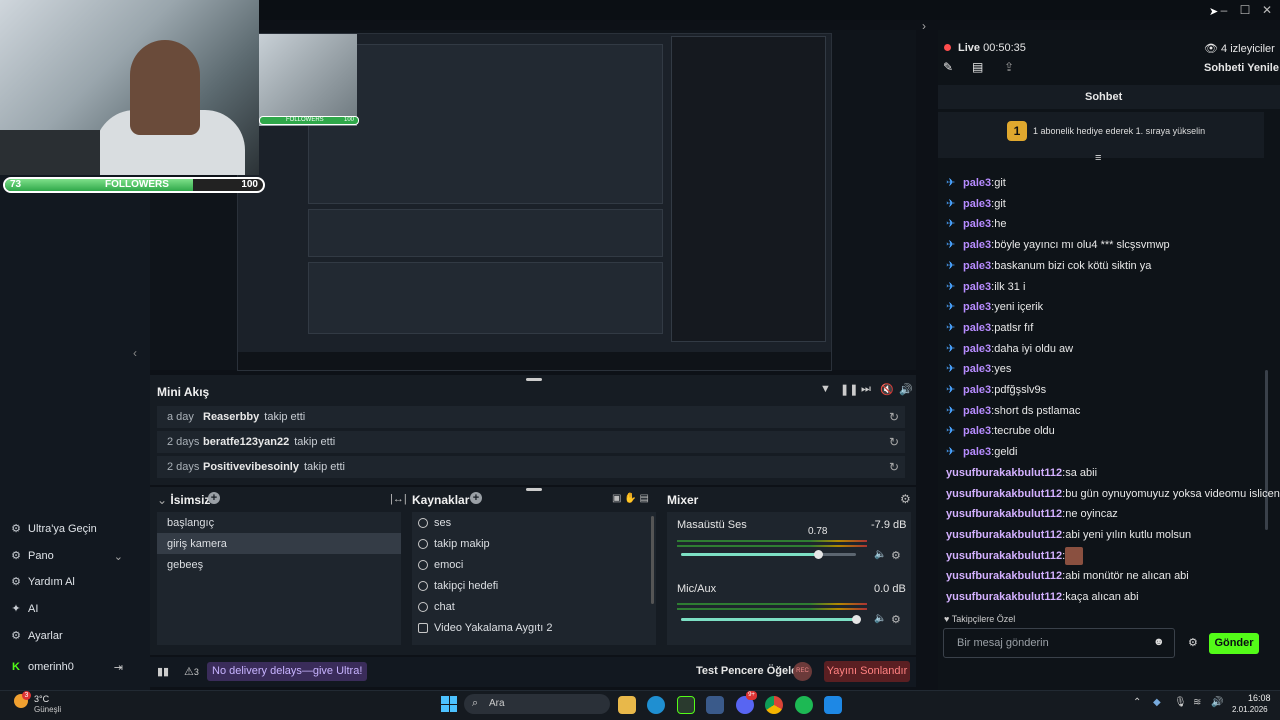  Describe the element at coordinates (1137, 702) in the screenshot. I see `tray-chevron-icon: ⌃` at that location.